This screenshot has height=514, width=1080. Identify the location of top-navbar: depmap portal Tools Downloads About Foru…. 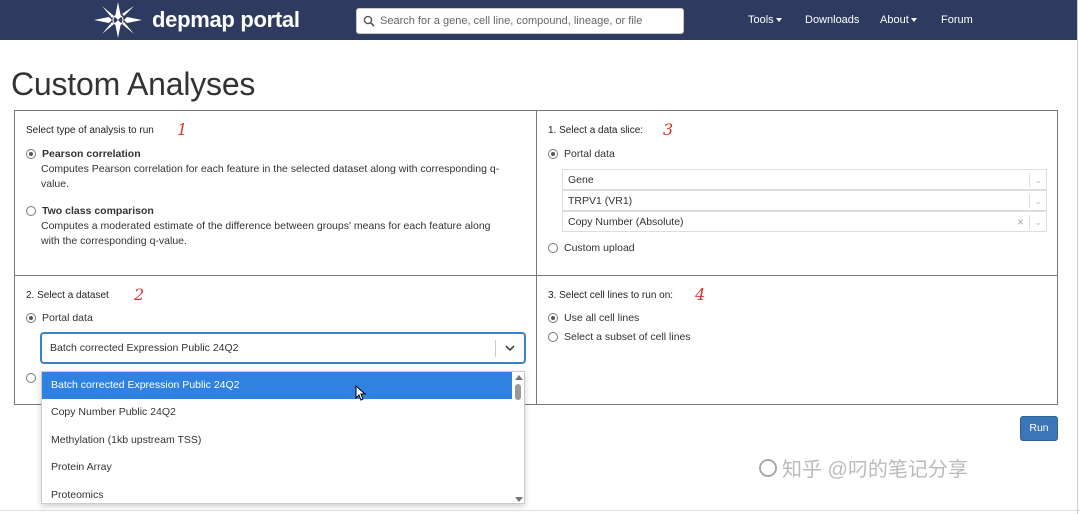
(538, 20).